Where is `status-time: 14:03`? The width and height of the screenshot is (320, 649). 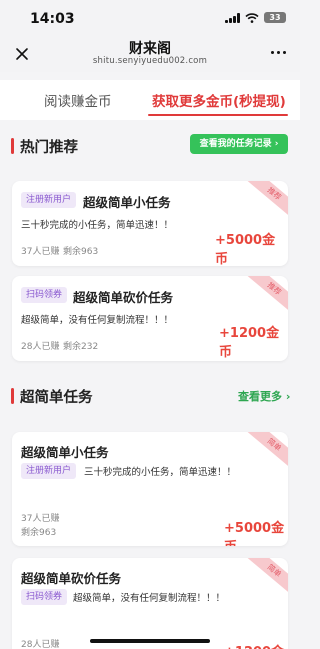
status-time: 14:03 is located at coordinates (52, 19).